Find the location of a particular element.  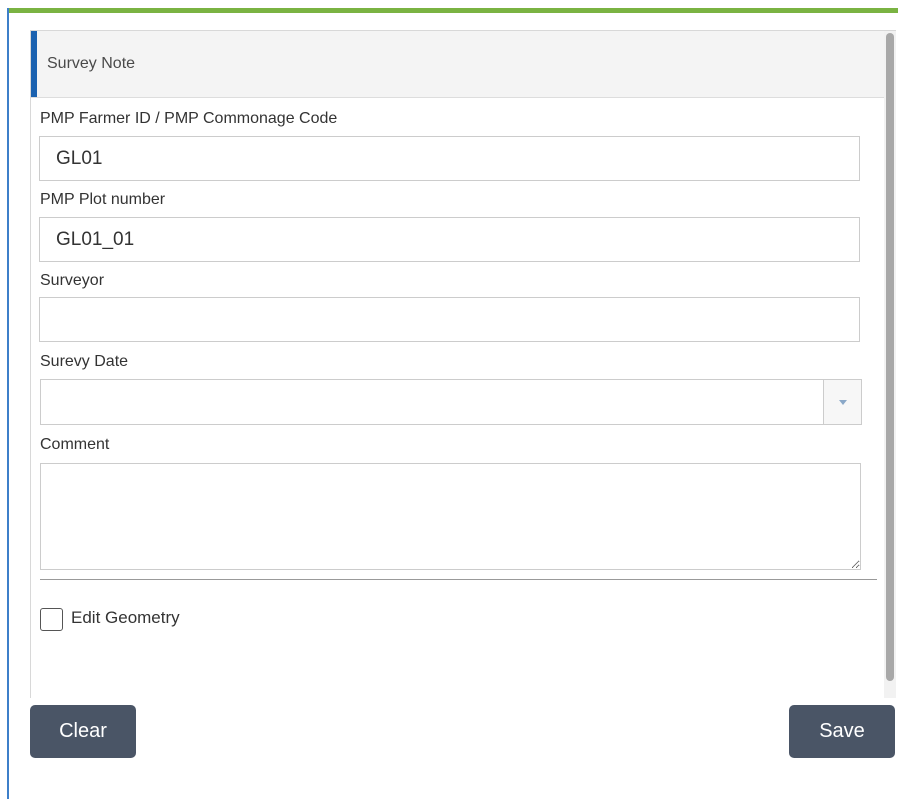

save-button: Save is located at coordinates (842, 731).